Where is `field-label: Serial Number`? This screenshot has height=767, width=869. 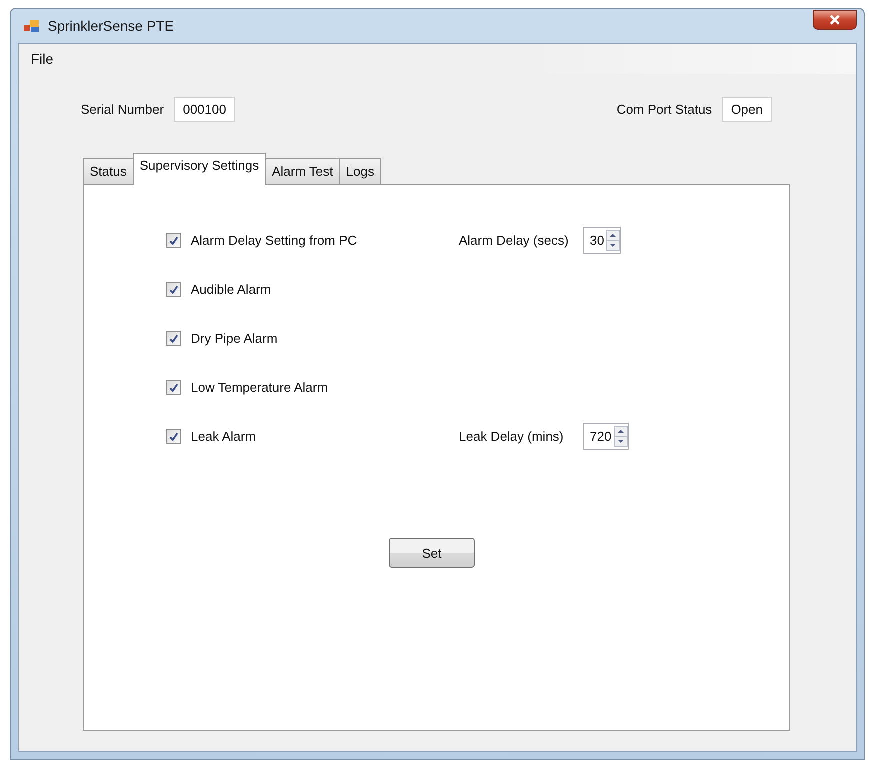 field-label: Serial Number is located at coordinates (122, 109).